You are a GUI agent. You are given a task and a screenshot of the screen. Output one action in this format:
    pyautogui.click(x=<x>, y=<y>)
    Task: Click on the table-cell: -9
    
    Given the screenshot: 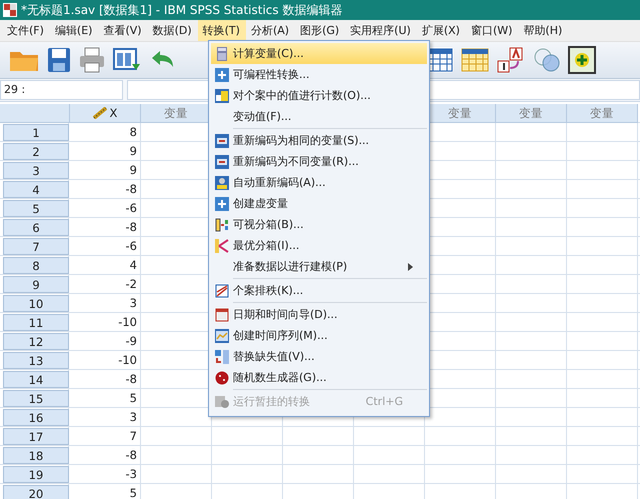 What is the action you would take?
    pyautogui.click(x=105, y=341)
    